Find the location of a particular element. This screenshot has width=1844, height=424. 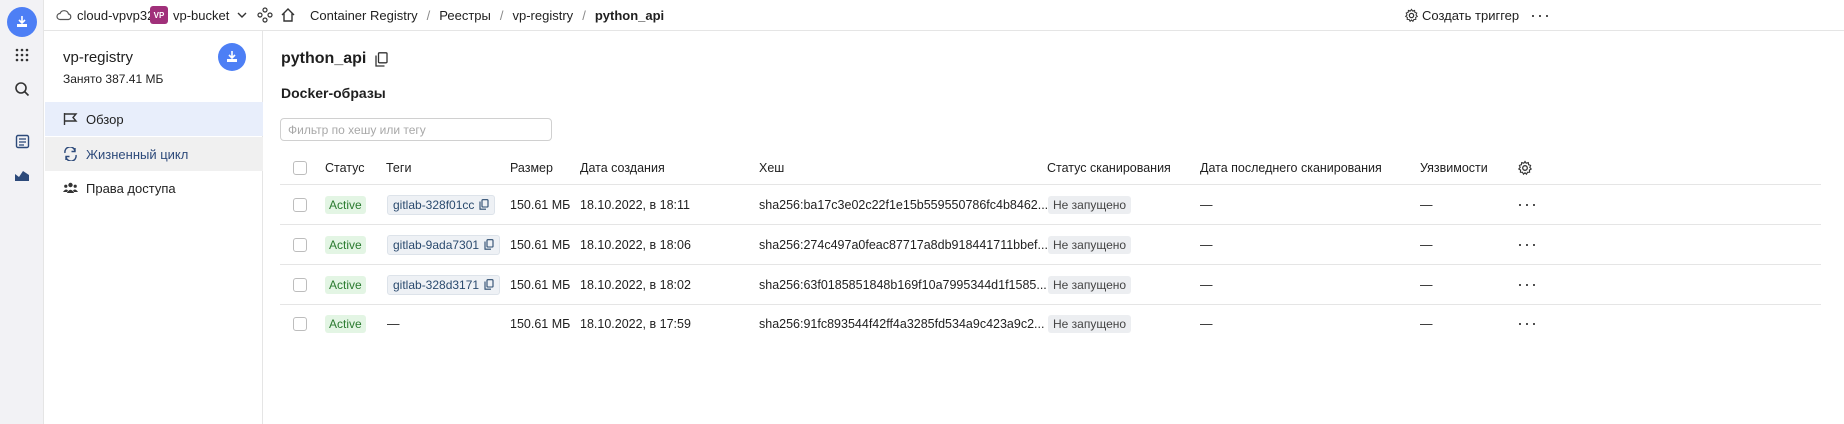

gear-icon is located at coordinates (1411, 15).